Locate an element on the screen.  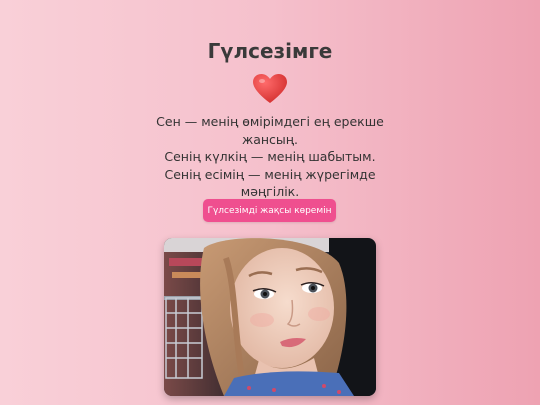
message-line: Сенің күлкің — менің шабытым. is located at coordinates (270, 156).